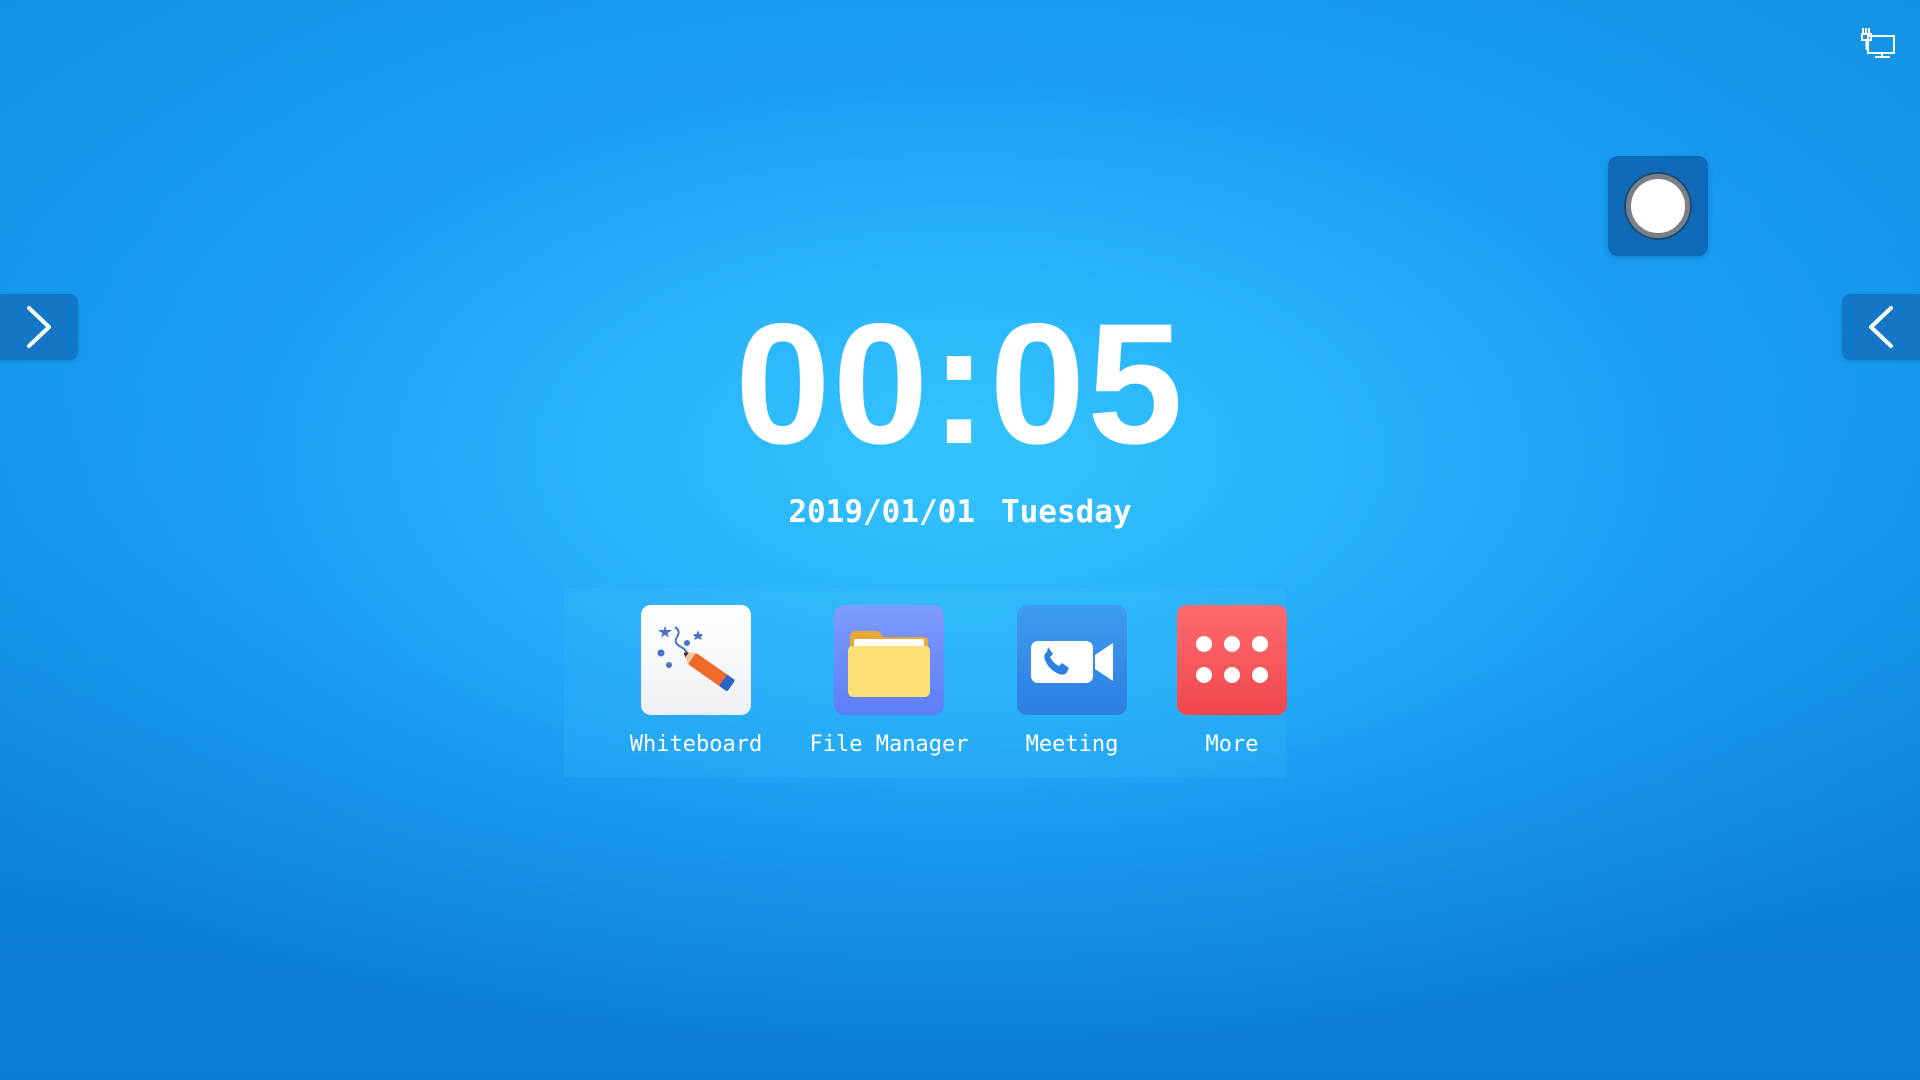 The image size is (1920, 1080). Describe the element at coordinates (1072, 744) in the screenshot. I see `app-label: Meeting` at that location.